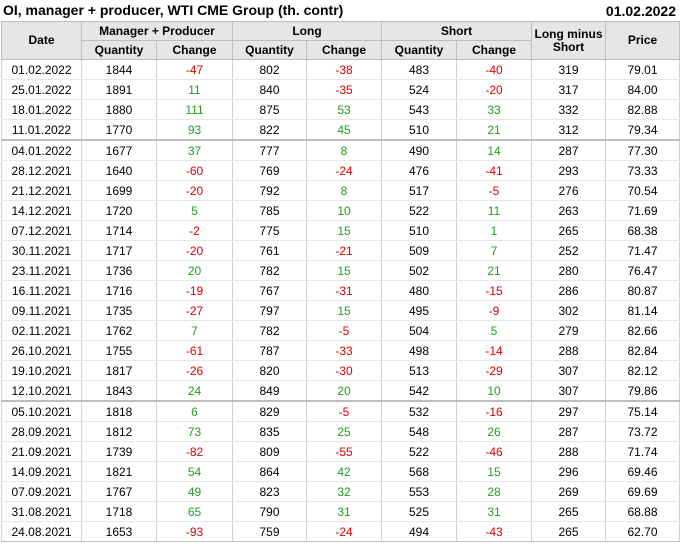 This screenshot has width=680, height=548. What do you see at coordinates (642, 310) in the screenshot?
I see `cell-price: 81.14` at bounding box center [642, 310].